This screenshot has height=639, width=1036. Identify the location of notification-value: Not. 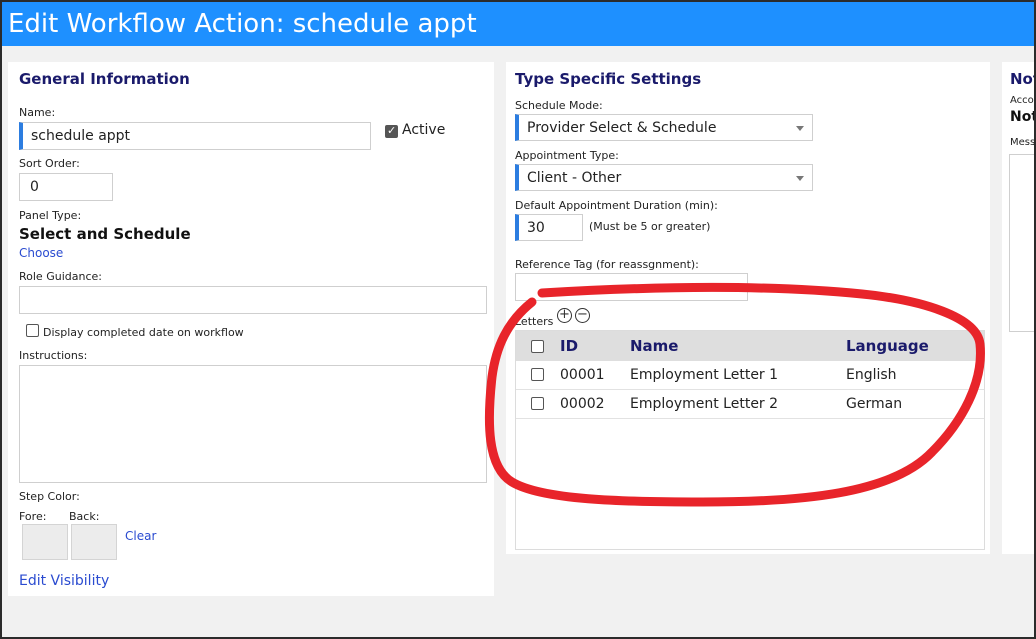
(1023, 117).